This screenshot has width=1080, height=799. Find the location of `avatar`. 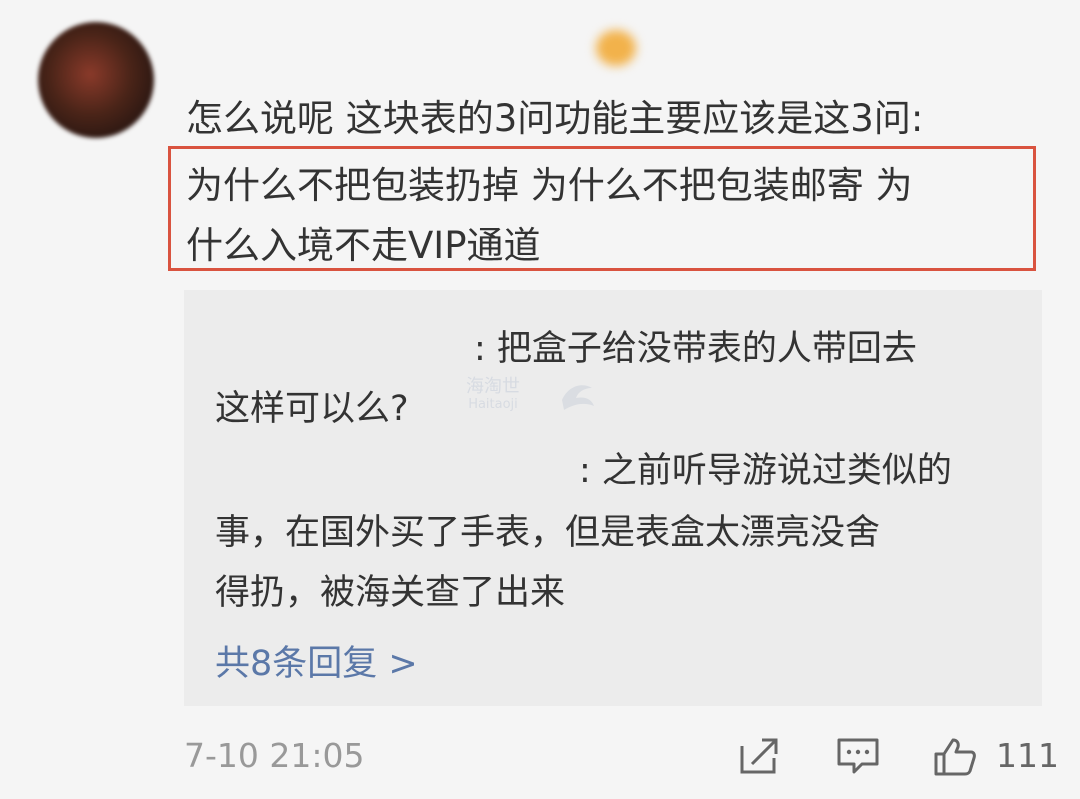

avatar is located at coordinates (96, 80).